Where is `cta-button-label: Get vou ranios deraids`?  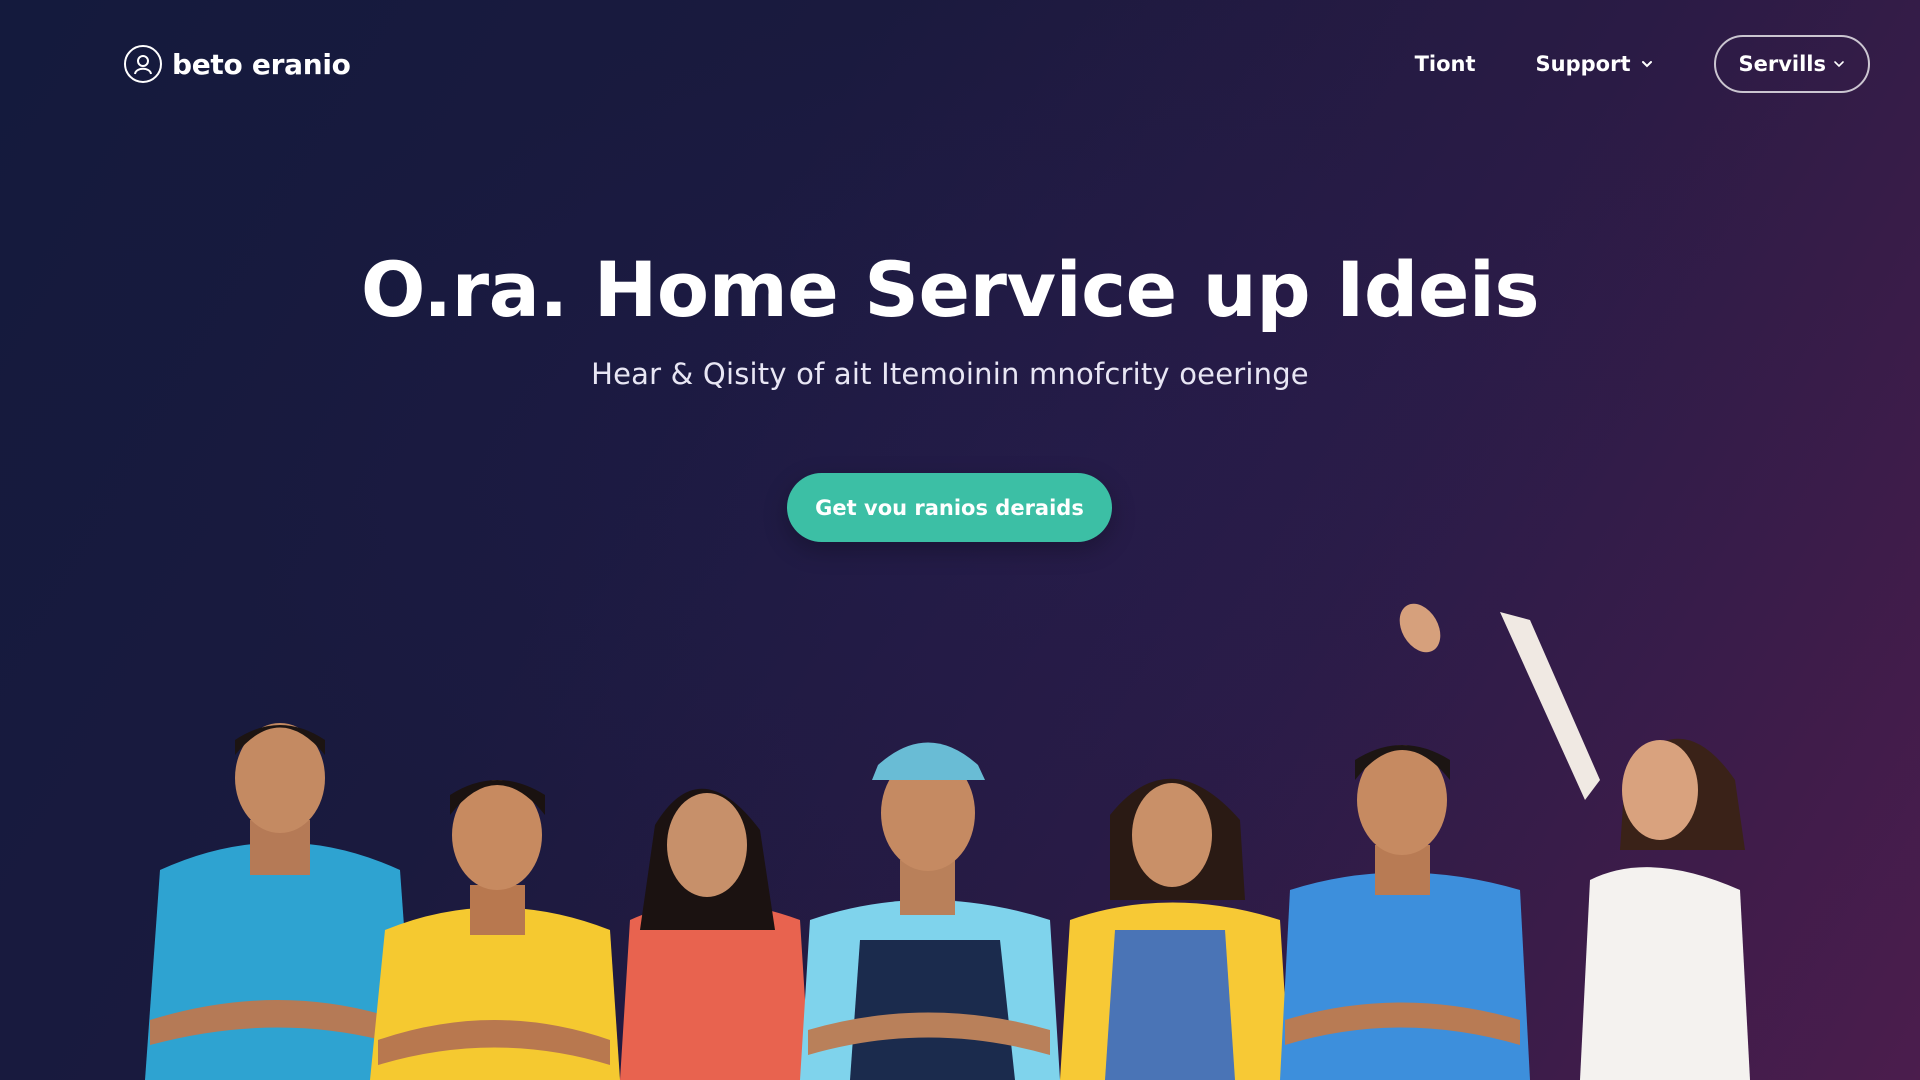
cta-button-label: Get vou ranios deraids is located at coordinates (949, 507).